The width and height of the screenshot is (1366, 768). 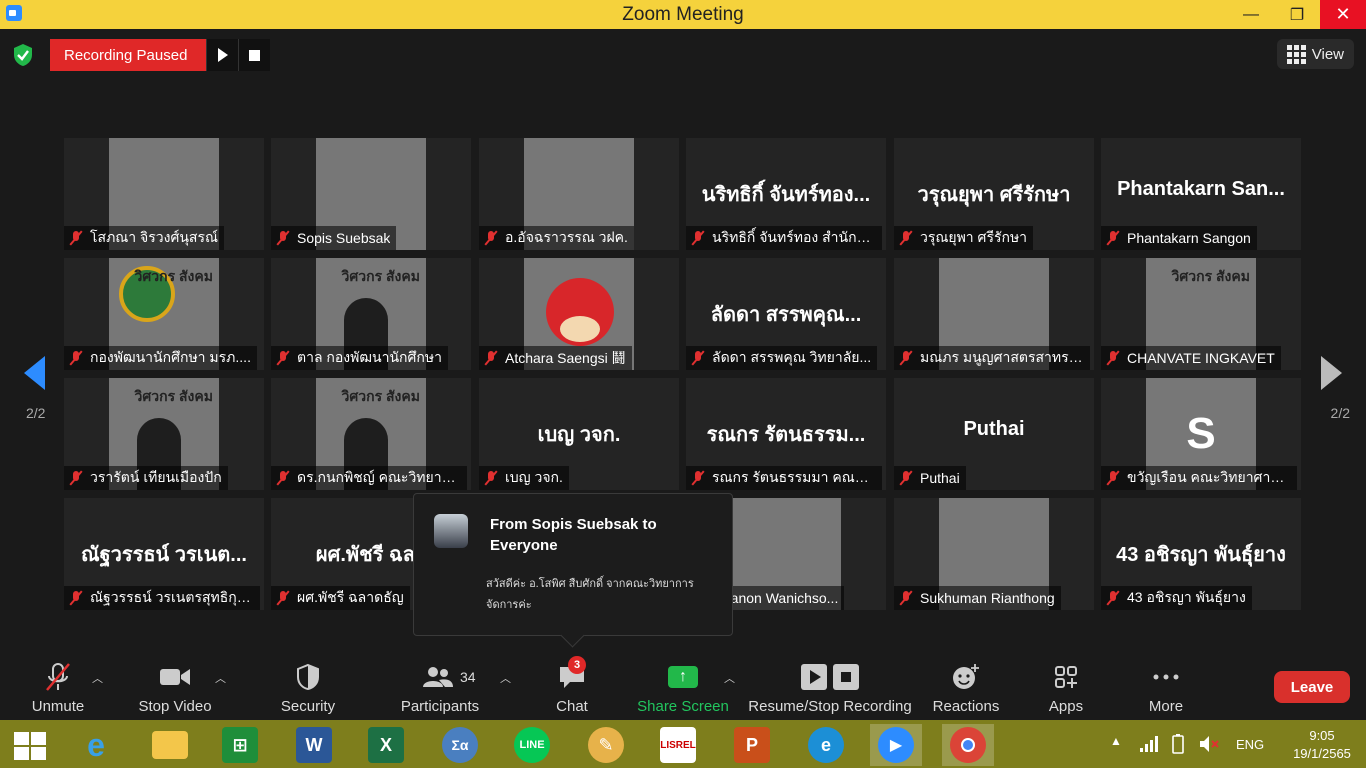 What do you see at coordinates (1166, 706) in the screenshot?
I see `more-label: More` at bounding box center [1166, 706].